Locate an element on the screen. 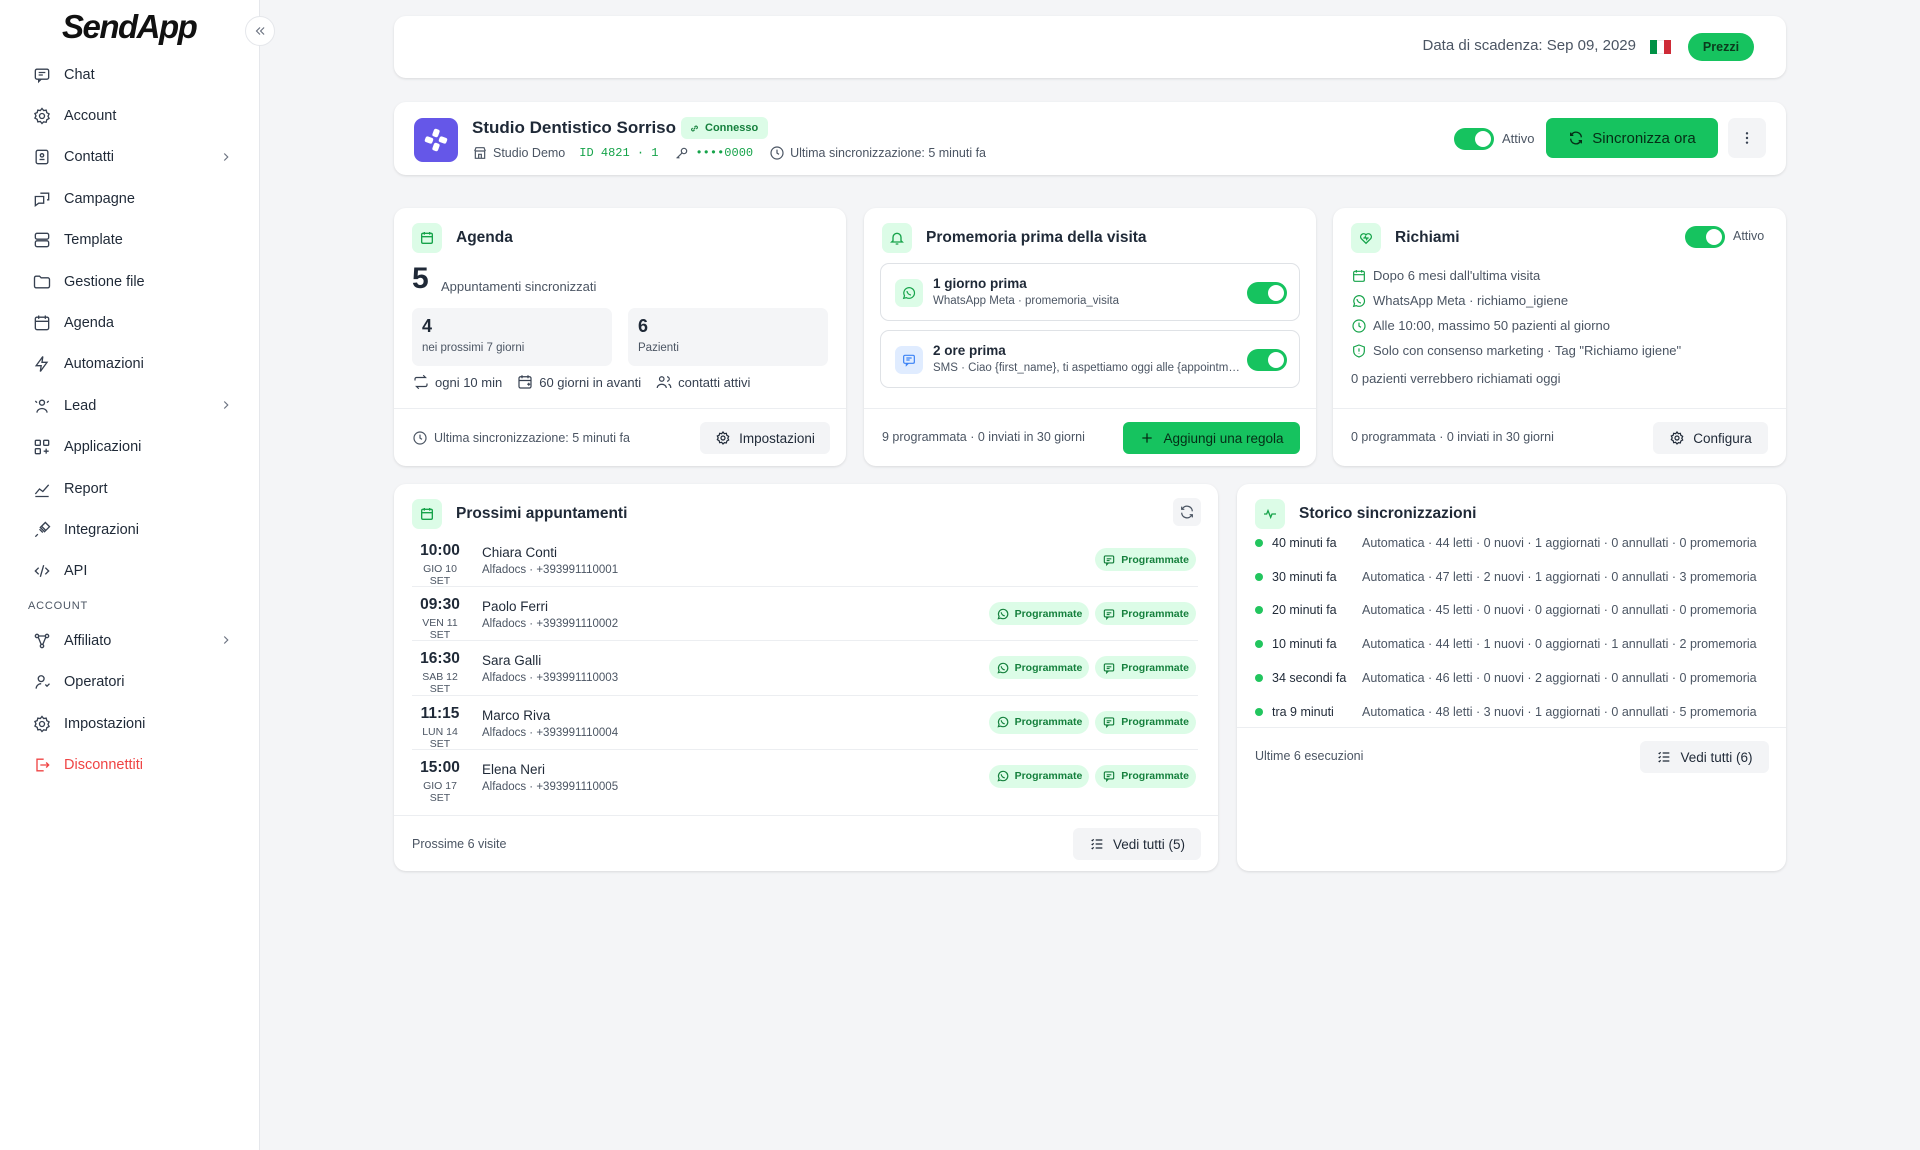 Image resolution: width=1920 pixels, height=1150 pixels. sidebar-item-label: Impostazioni is located at coordinates (105, 723).